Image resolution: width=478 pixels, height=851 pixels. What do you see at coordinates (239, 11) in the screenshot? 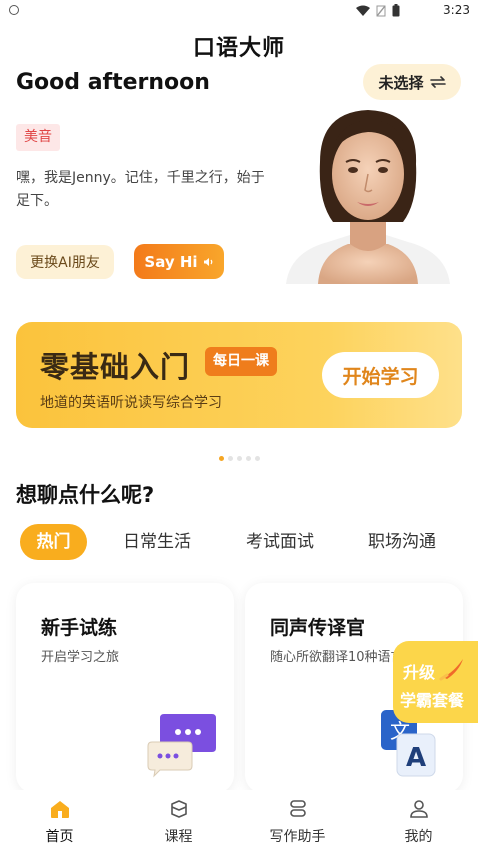
I see `status-bar: 3:23` at bounding box center [239, 11].